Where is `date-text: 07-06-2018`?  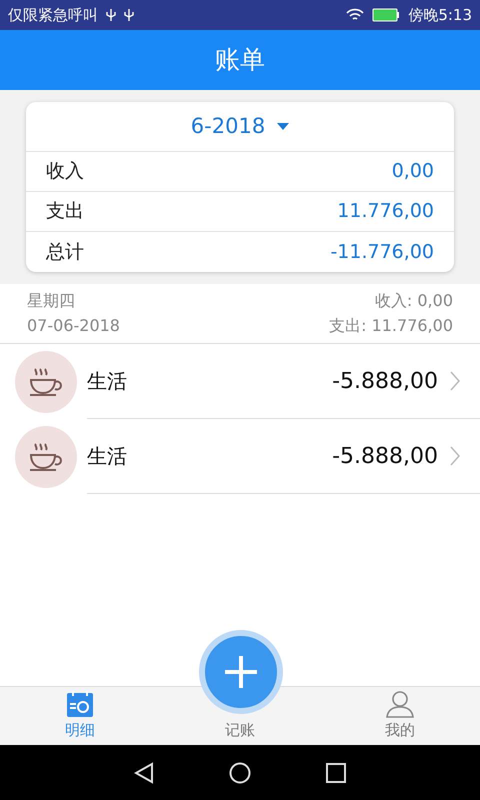 date-text: 07-06-2018 is located at coordinates (73, 326).